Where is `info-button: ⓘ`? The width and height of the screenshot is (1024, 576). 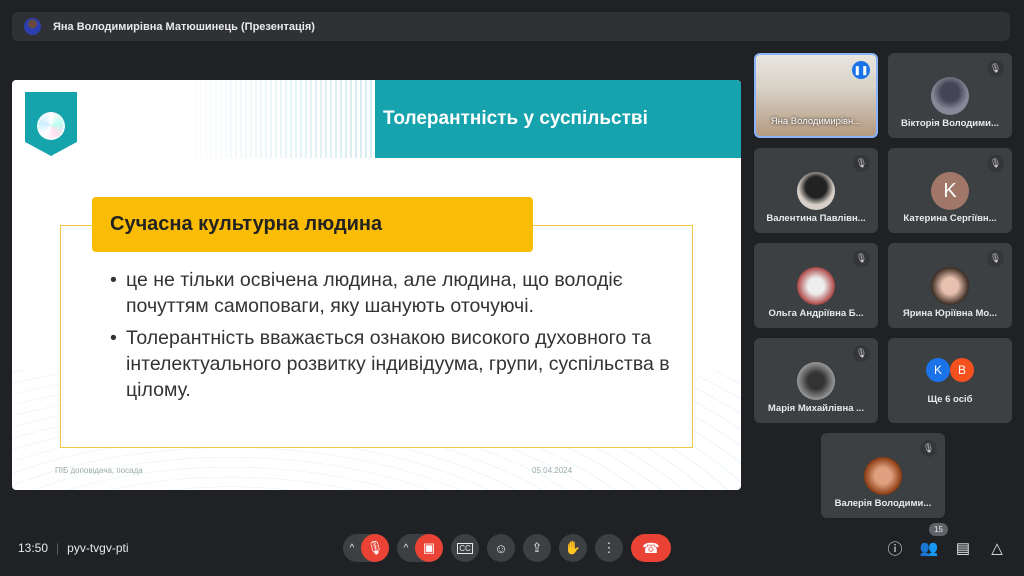 info-button: ⓘ is located at coordinates (895, 548).